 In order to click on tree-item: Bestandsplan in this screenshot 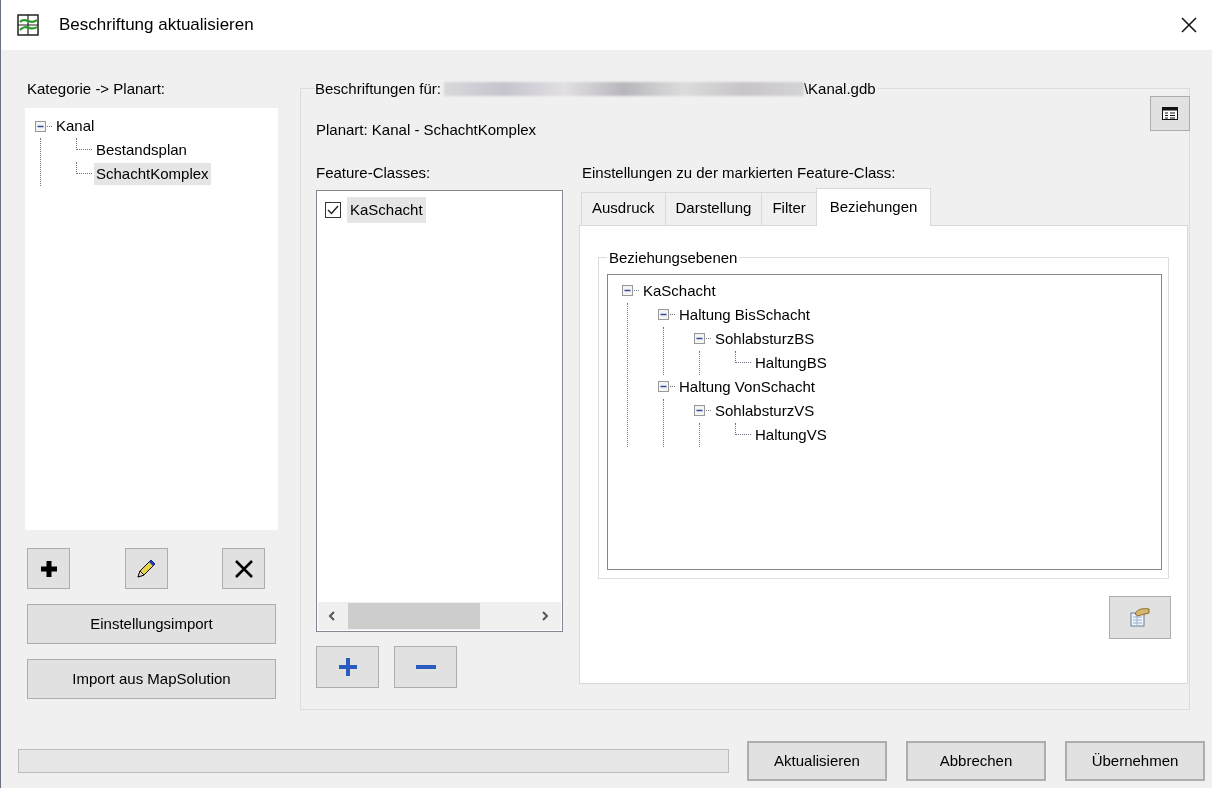, I will do `click(141, 150)`.